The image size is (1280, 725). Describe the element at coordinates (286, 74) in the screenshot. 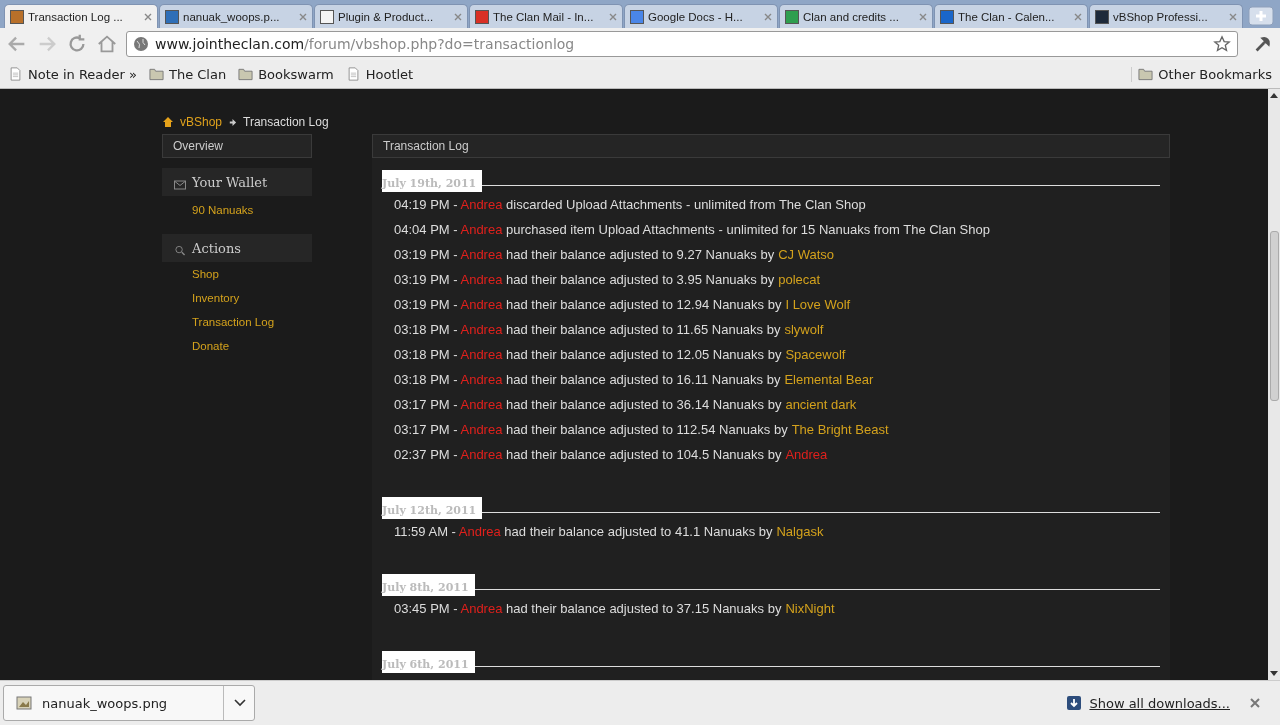

I see `bookmark: Bookswarm` at that location.